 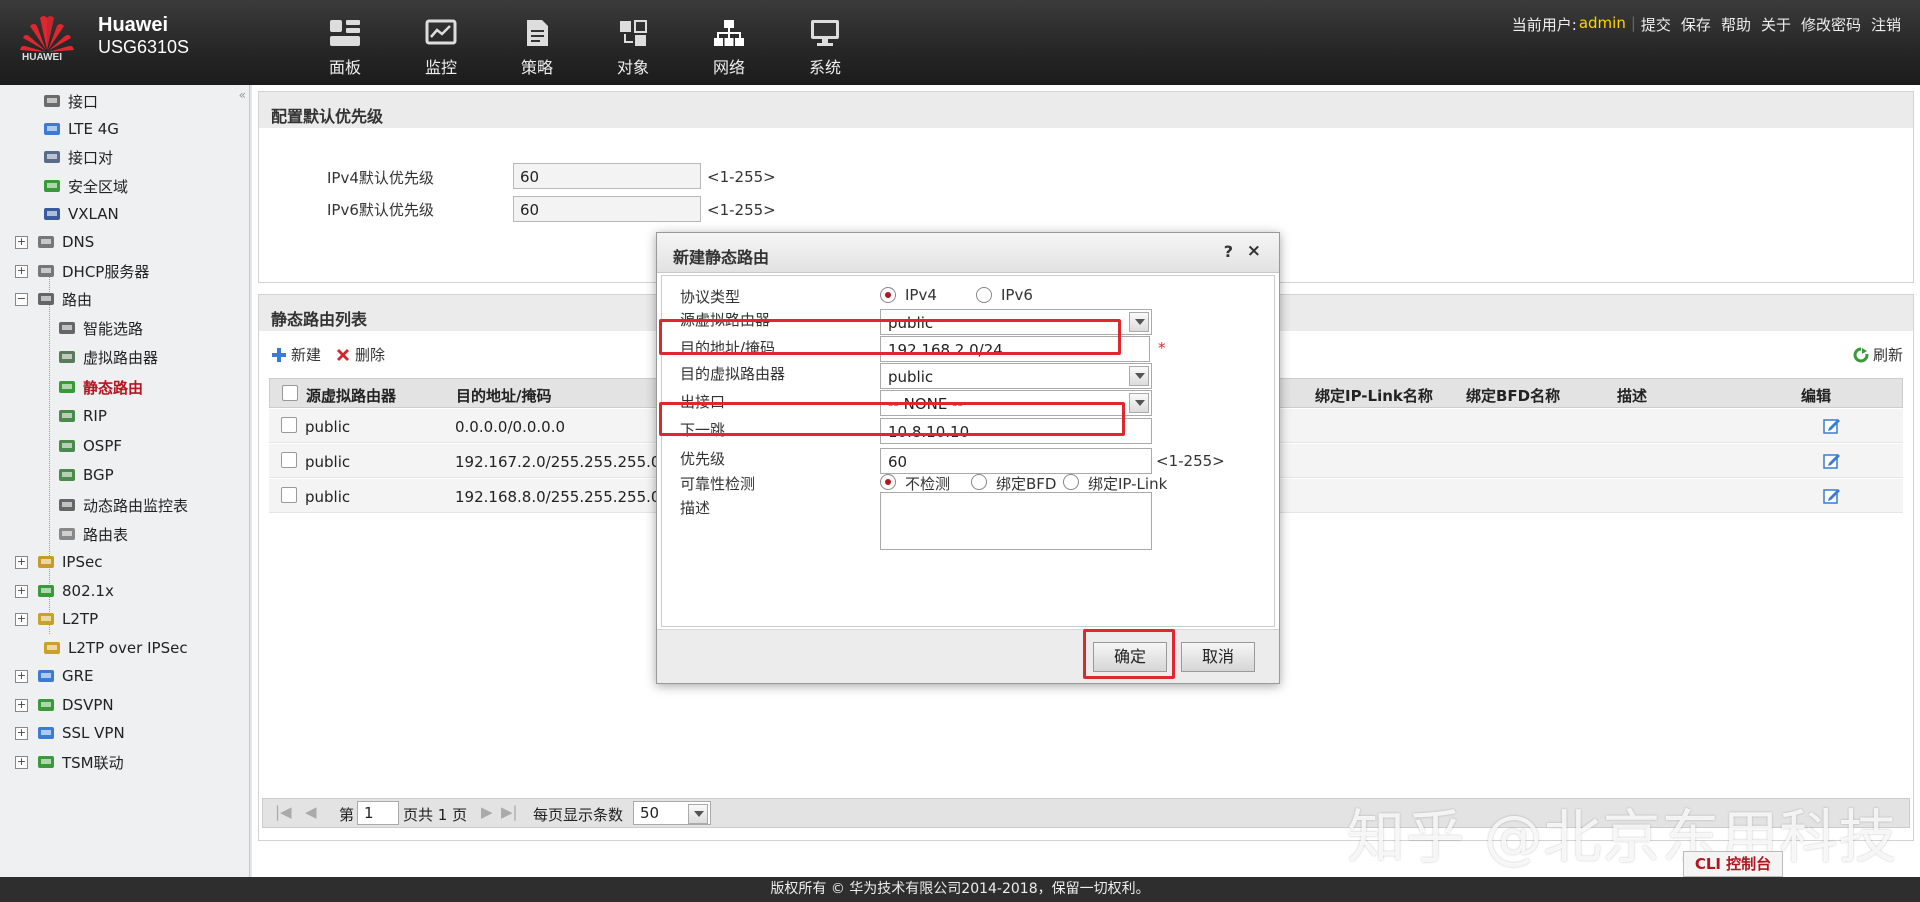 What do you see at coordinates (487, 812) in the screenshot?
I see `next-page-icon: ▶` at bounding box center [487, 812].